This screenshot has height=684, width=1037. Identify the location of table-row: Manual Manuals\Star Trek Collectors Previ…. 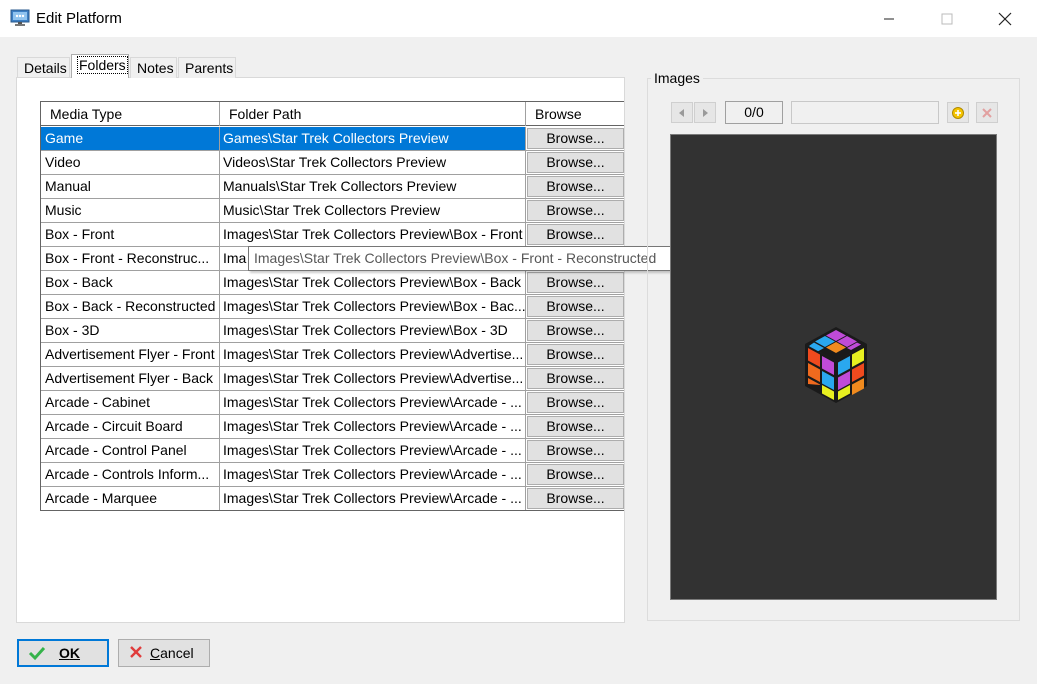
(332, 187).